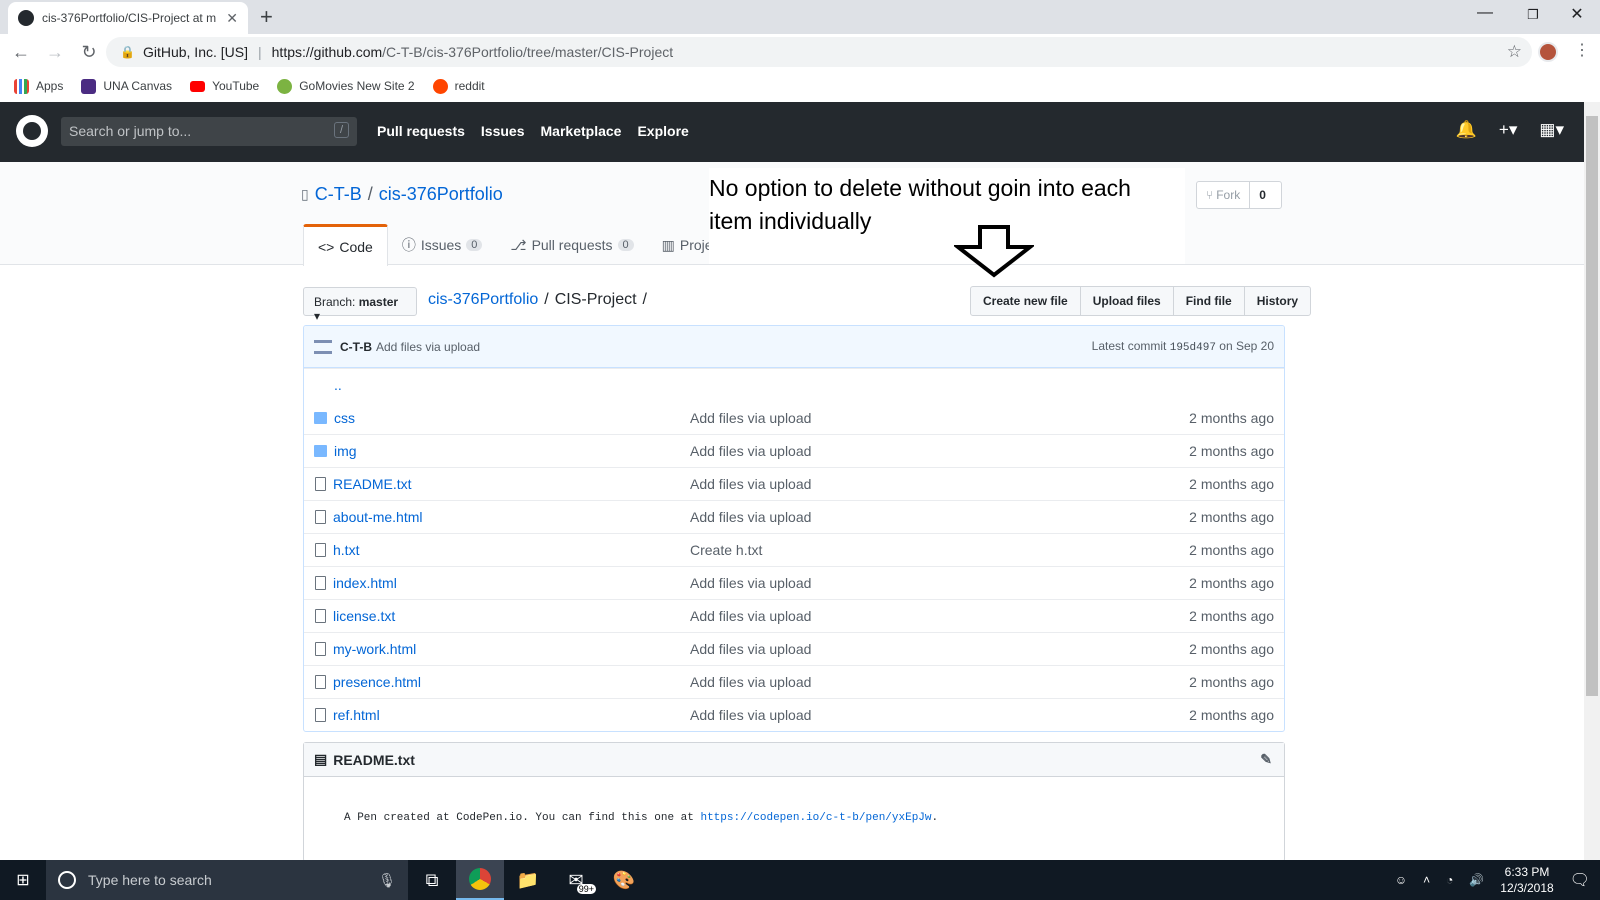 The image size is (1600, 900). I want to click on file-explorer-icon: 📁, so click(528, 880).